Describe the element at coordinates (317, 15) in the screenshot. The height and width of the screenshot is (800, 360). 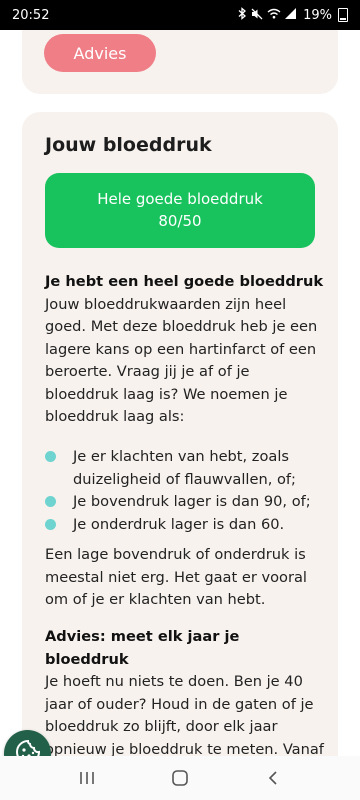
I see `battery-percentage: 19%` at that location.